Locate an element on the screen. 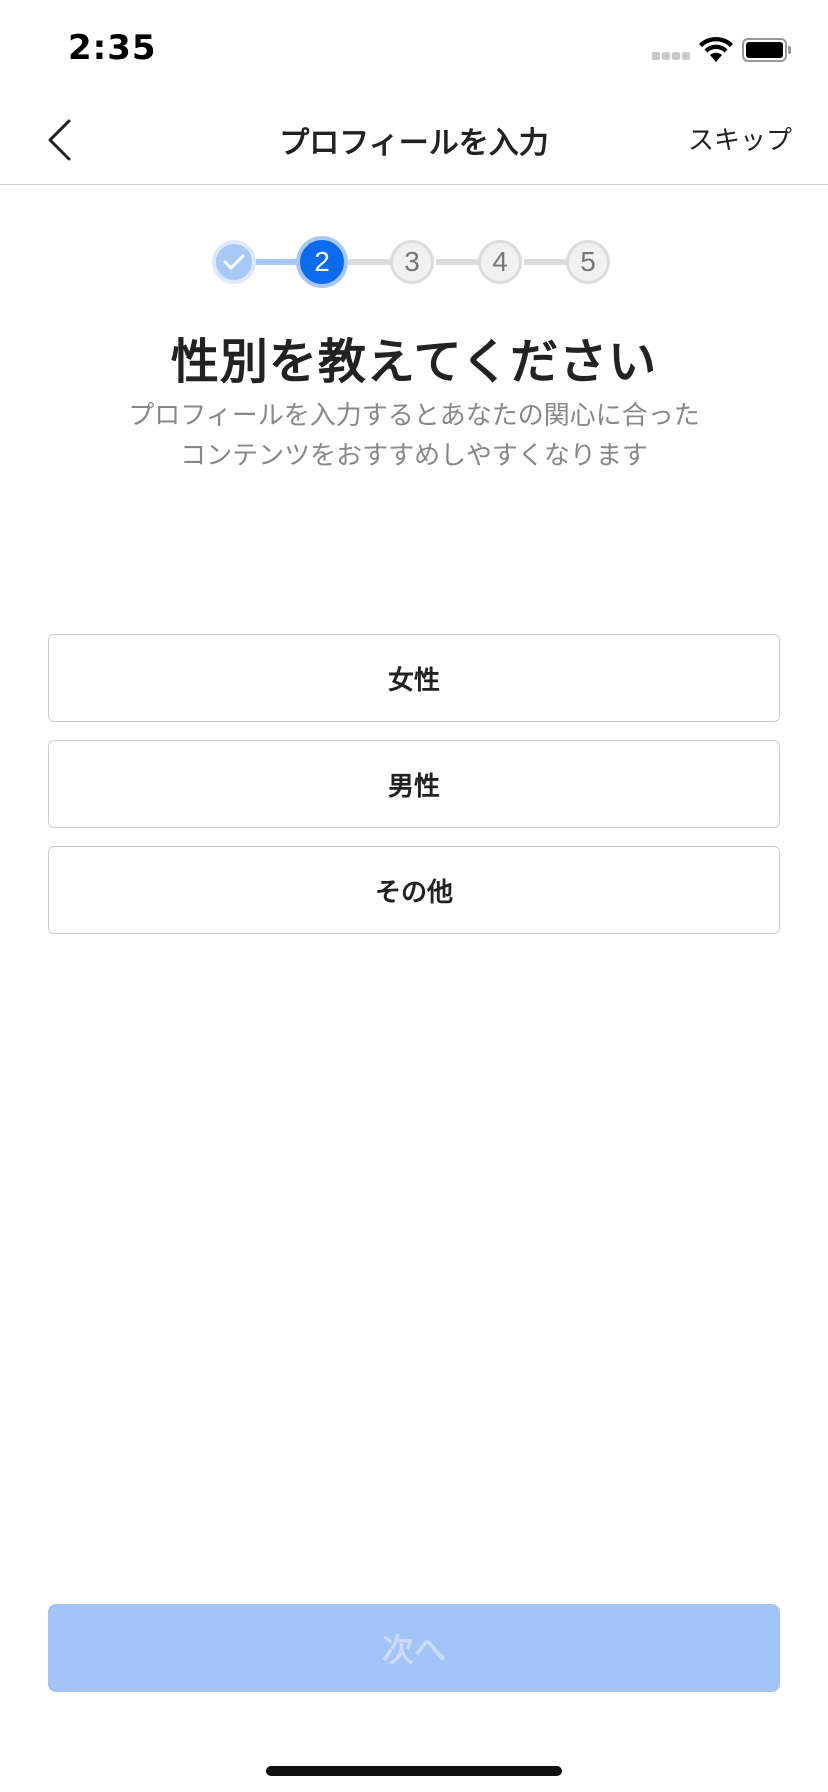  step-5: 5 is located at coordinates (588, 262).